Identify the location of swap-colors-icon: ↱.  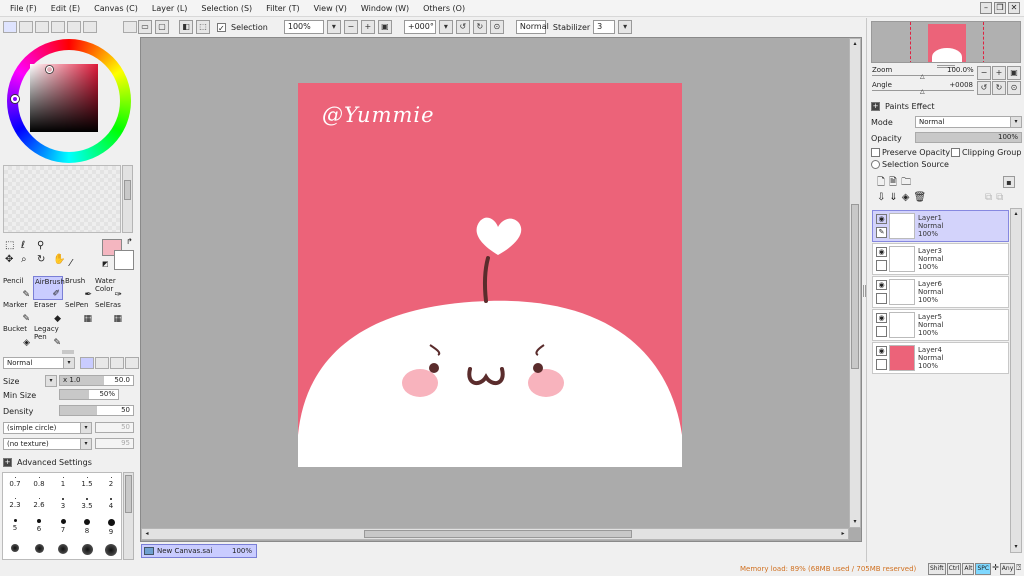
(129, 241).